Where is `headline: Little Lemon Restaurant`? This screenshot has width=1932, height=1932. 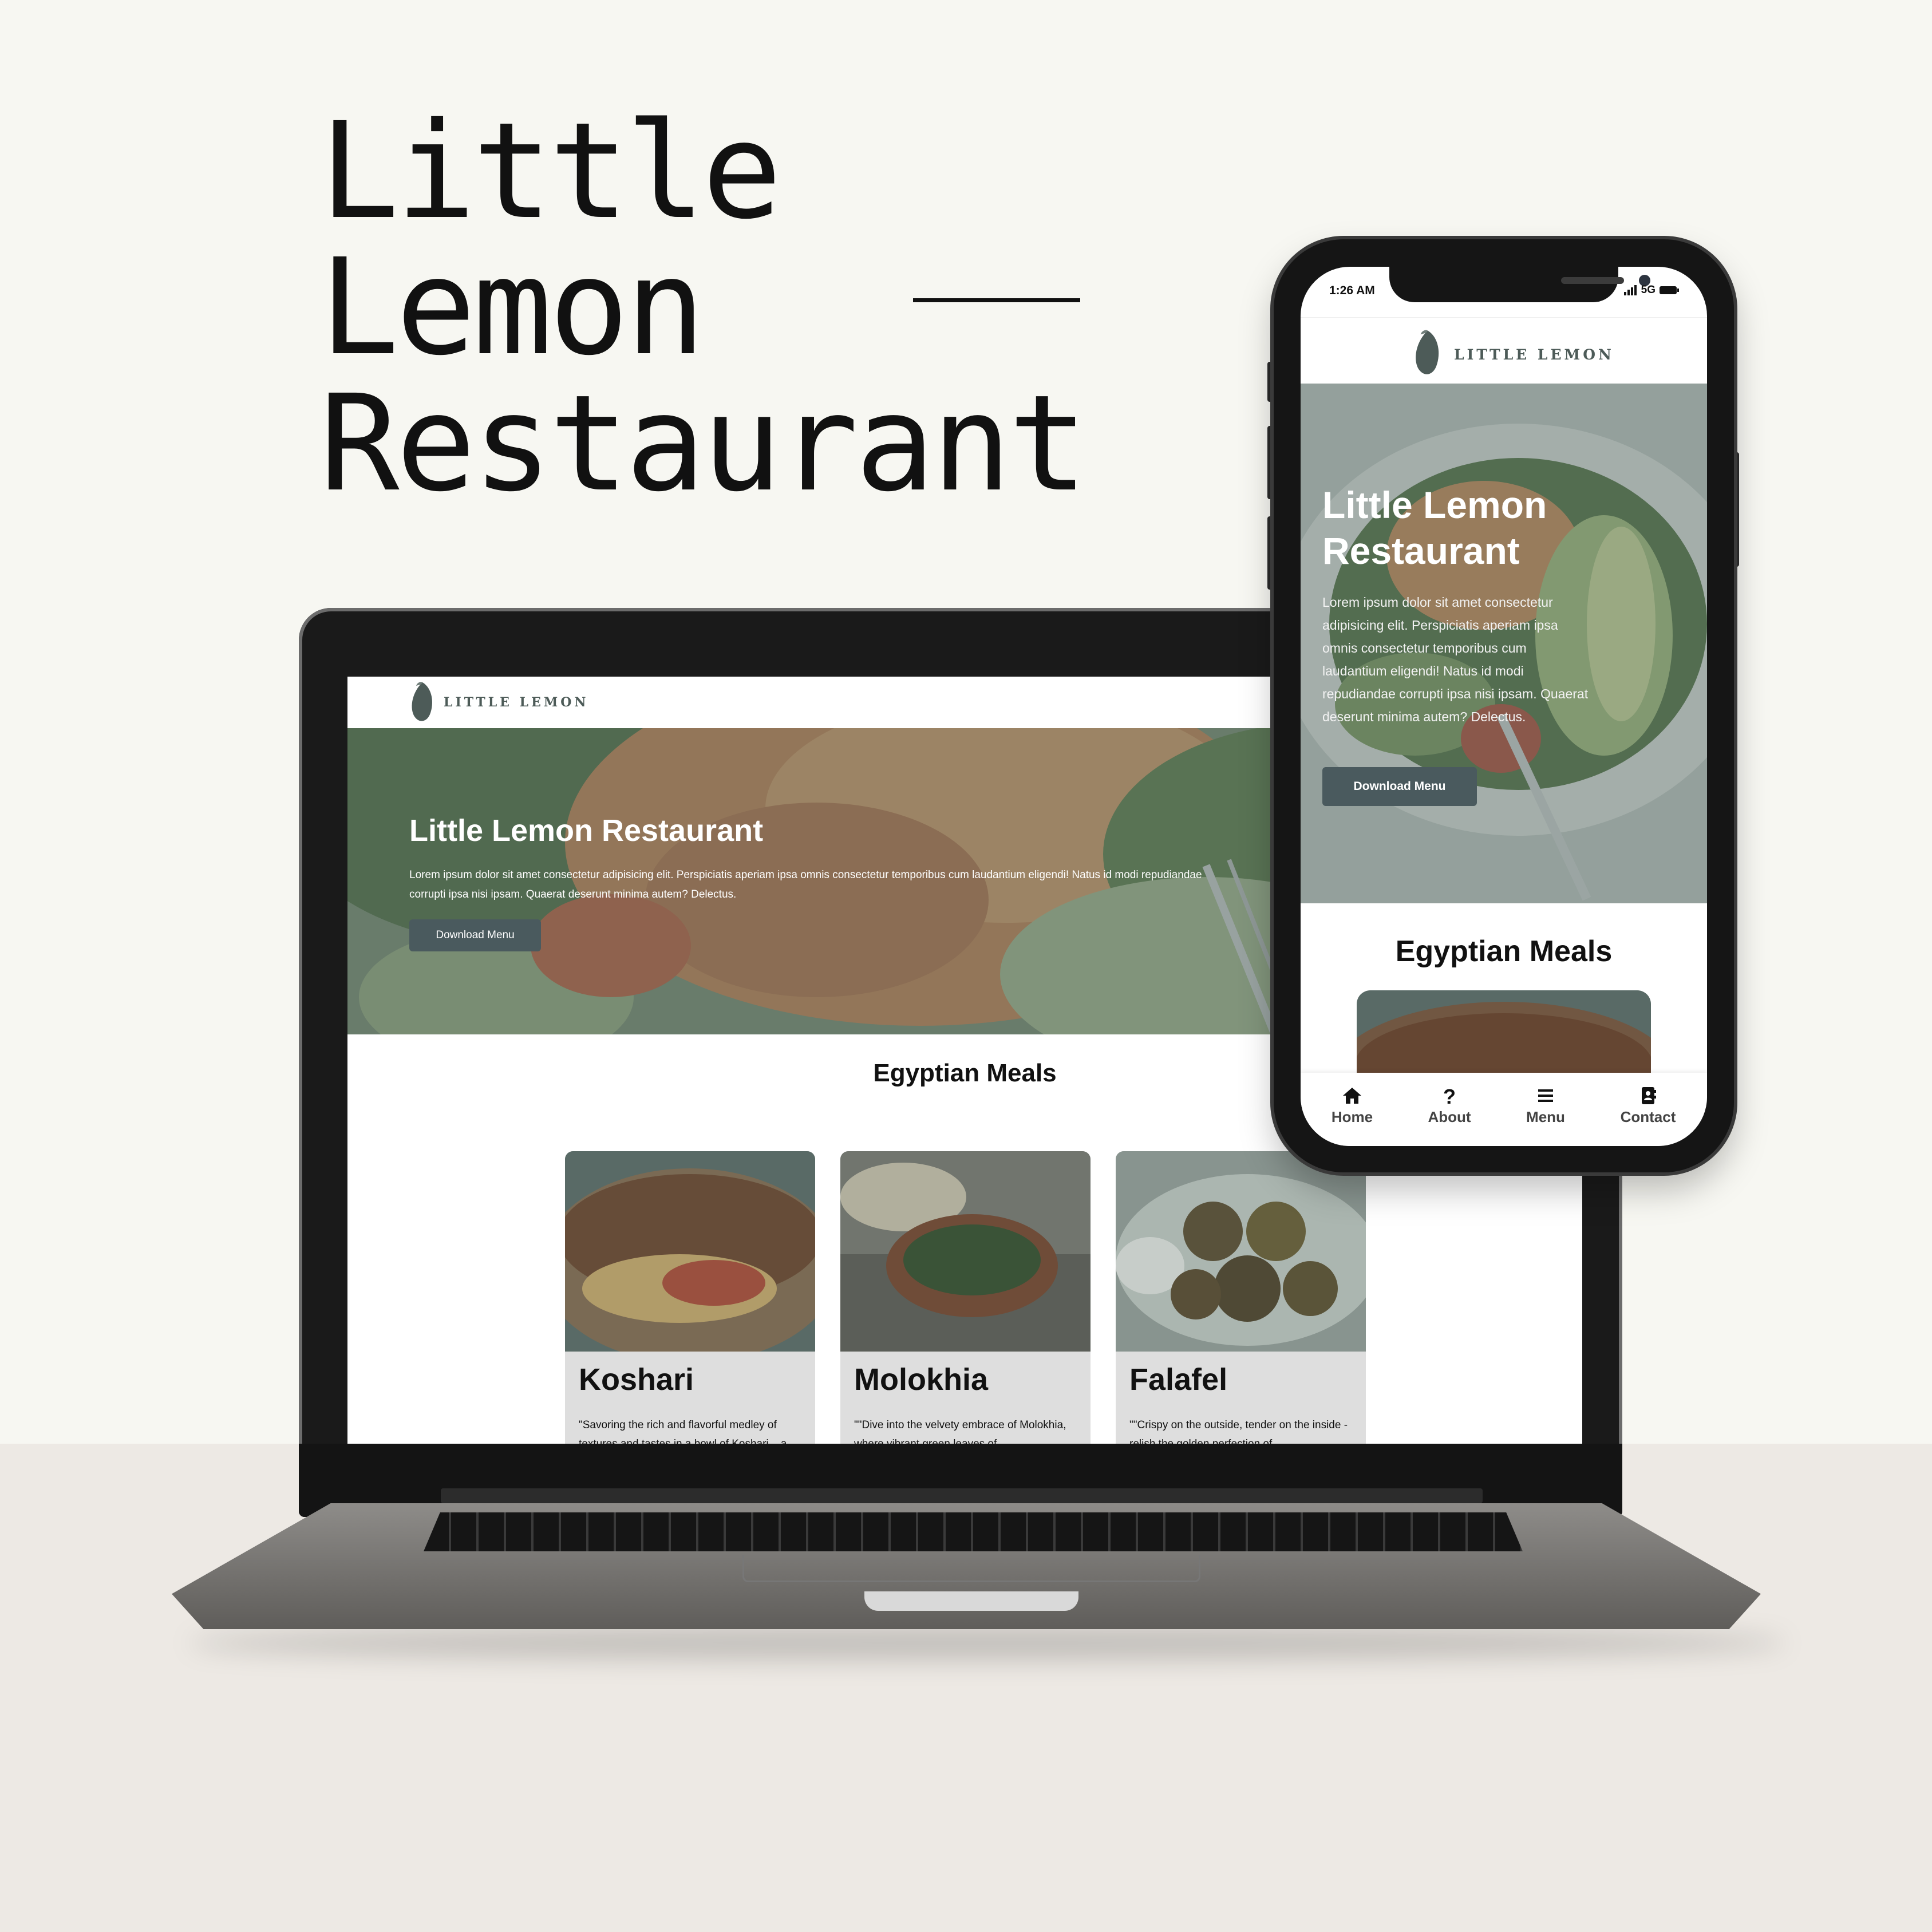 headline: Little Lemon Restaurant is located at coordinates (703, 307).